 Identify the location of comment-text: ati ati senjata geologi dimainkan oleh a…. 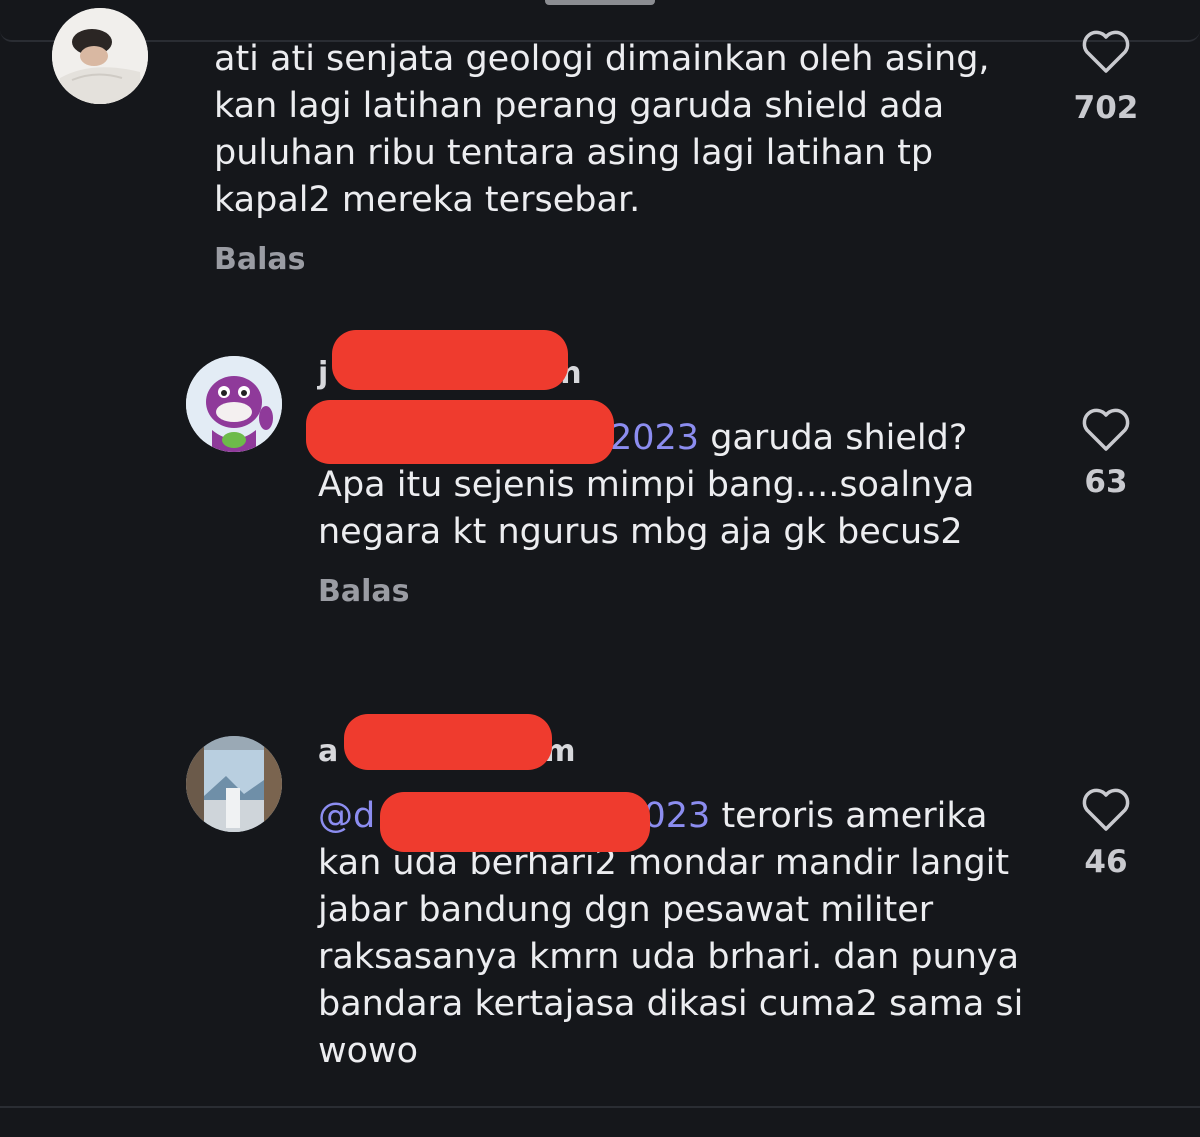
(602, 129).